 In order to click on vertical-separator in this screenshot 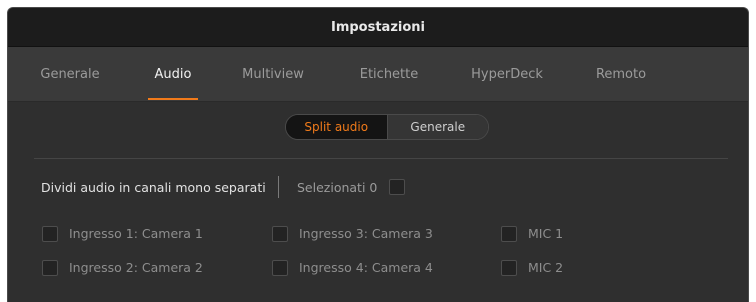, I will do `click(278, 187)`.